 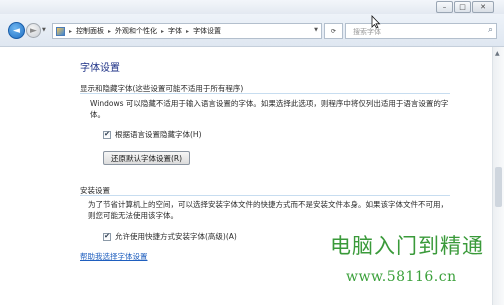 I want to click on watermark-title: 电脑入门到精通, so click(x=407, y=246).